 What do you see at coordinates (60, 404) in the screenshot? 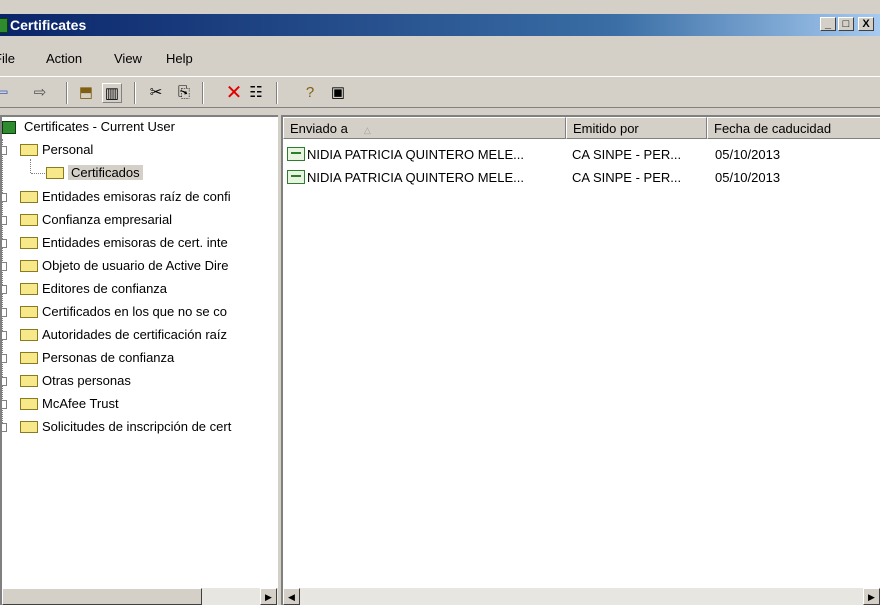
I see `tree-item: McAfee Trust` at bounding box center [60, 404].